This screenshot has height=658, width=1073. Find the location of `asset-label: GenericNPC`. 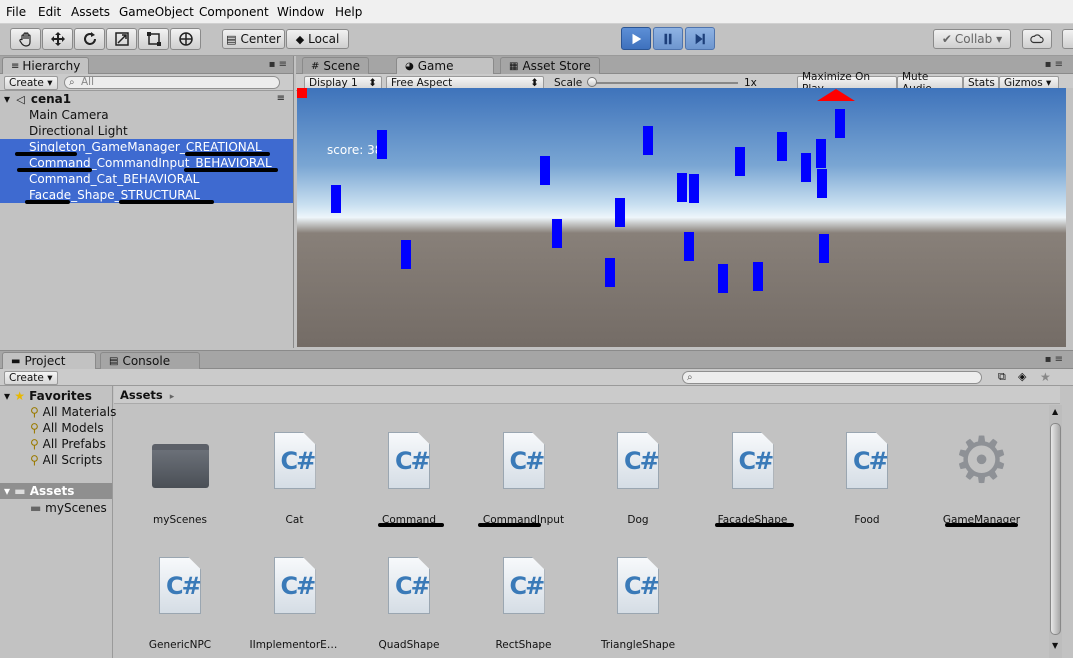

asset-label: GenericNPC is located at coordinates (180, 645).